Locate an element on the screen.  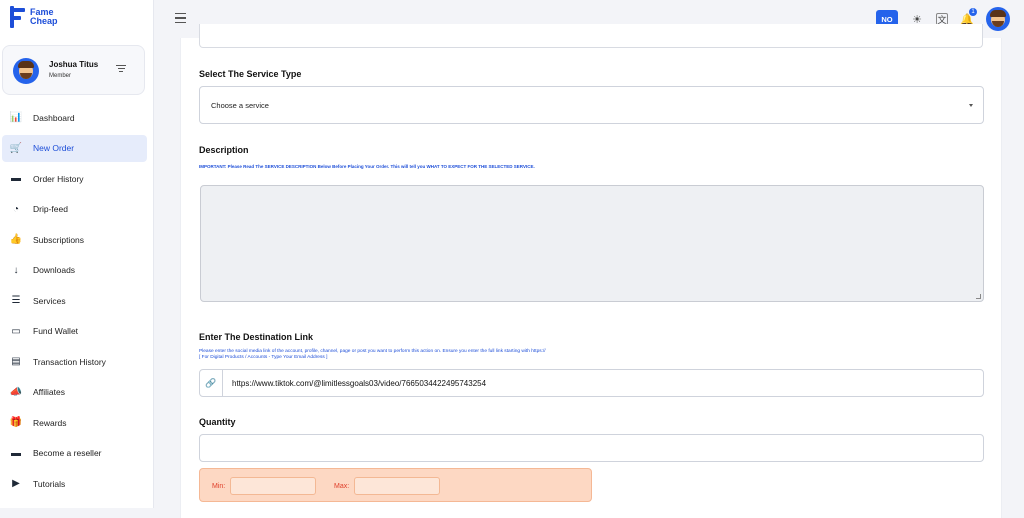
quantity-input is located at coordinates (591, 448).